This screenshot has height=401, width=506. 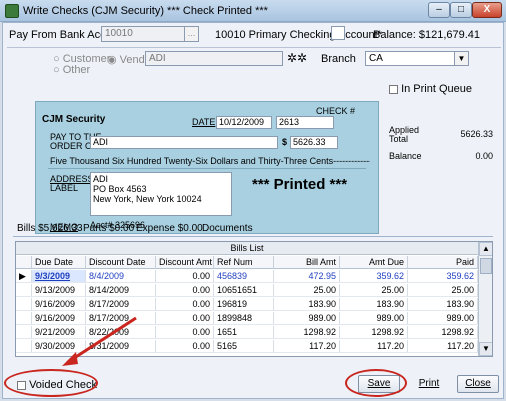 I want to click on scroll-down-icon: ▼, so click(x=485, y=349).